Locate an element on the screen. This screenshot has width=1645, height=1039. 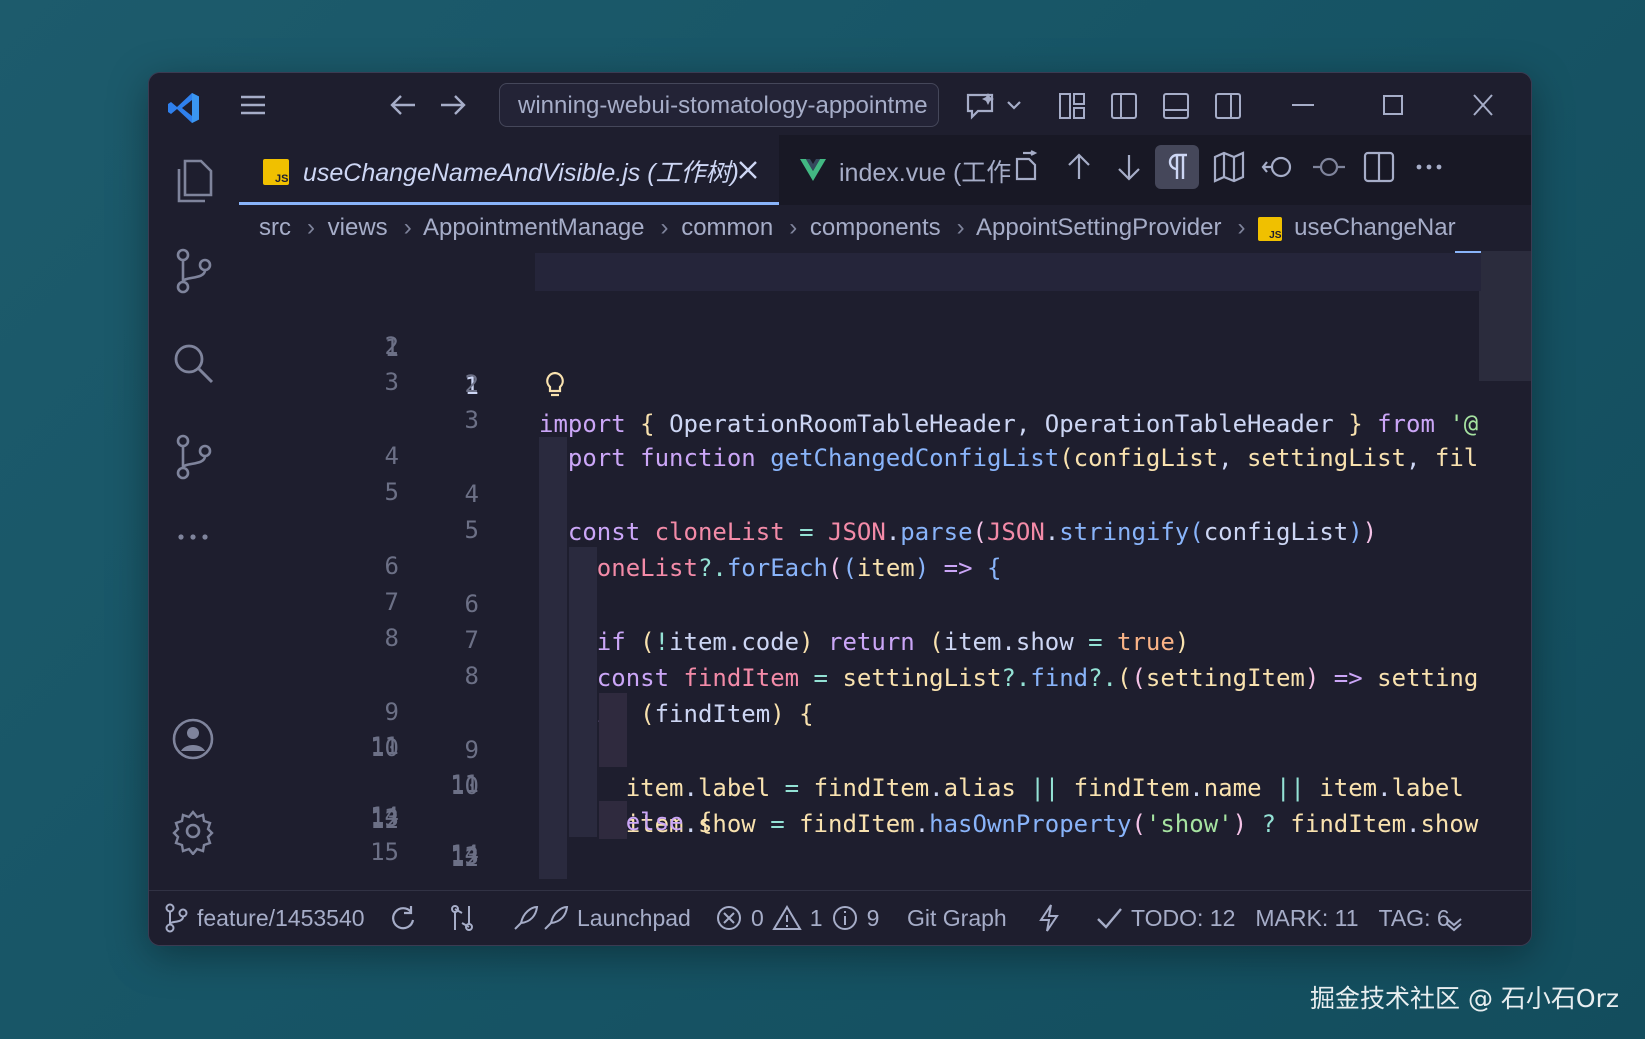
breadcrumb-item: views is located at coordinates (358, 227).